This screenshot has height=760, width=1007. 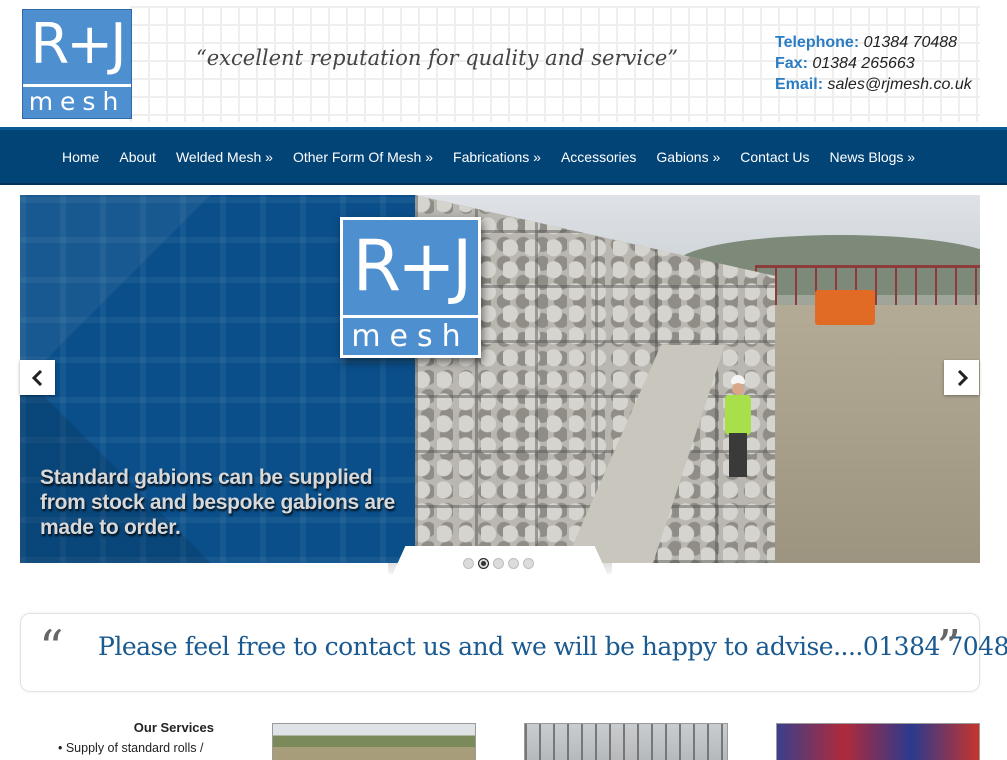 I want to click on site-logo: R+J mesh, so click(x=77, y=64).